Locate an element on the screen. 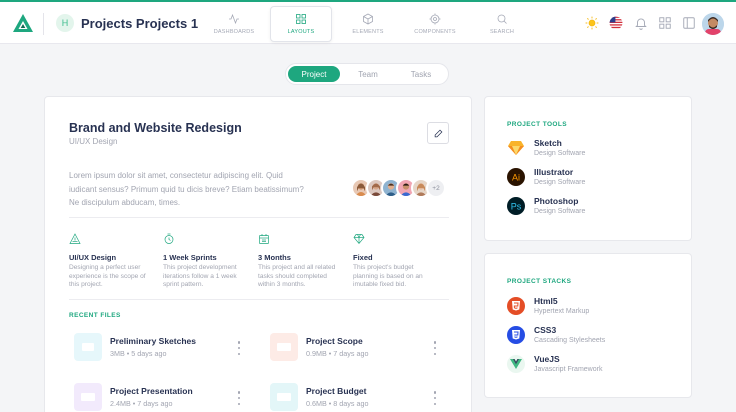 The height and width of the screenshot is (412, 736). file-meta: 0.6MB • 8 days ago is located at coordinates (337, 403).